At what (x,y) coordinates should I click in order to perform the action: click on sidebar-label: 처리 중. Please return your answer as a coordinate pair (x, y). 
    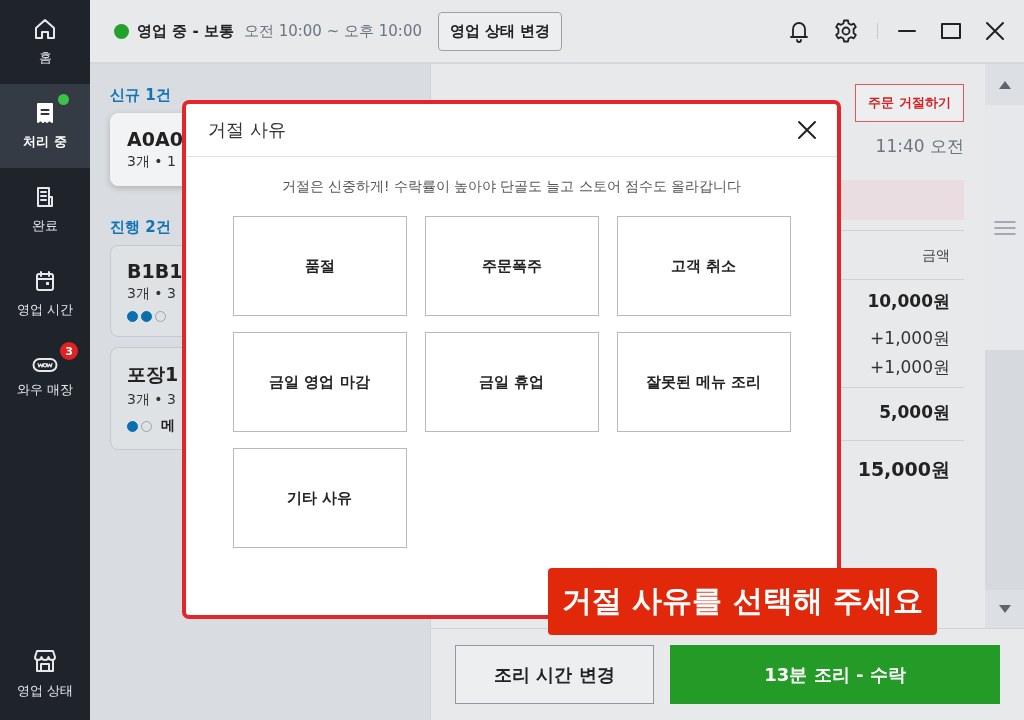
    Looking at the image, I should click on (45, 142).